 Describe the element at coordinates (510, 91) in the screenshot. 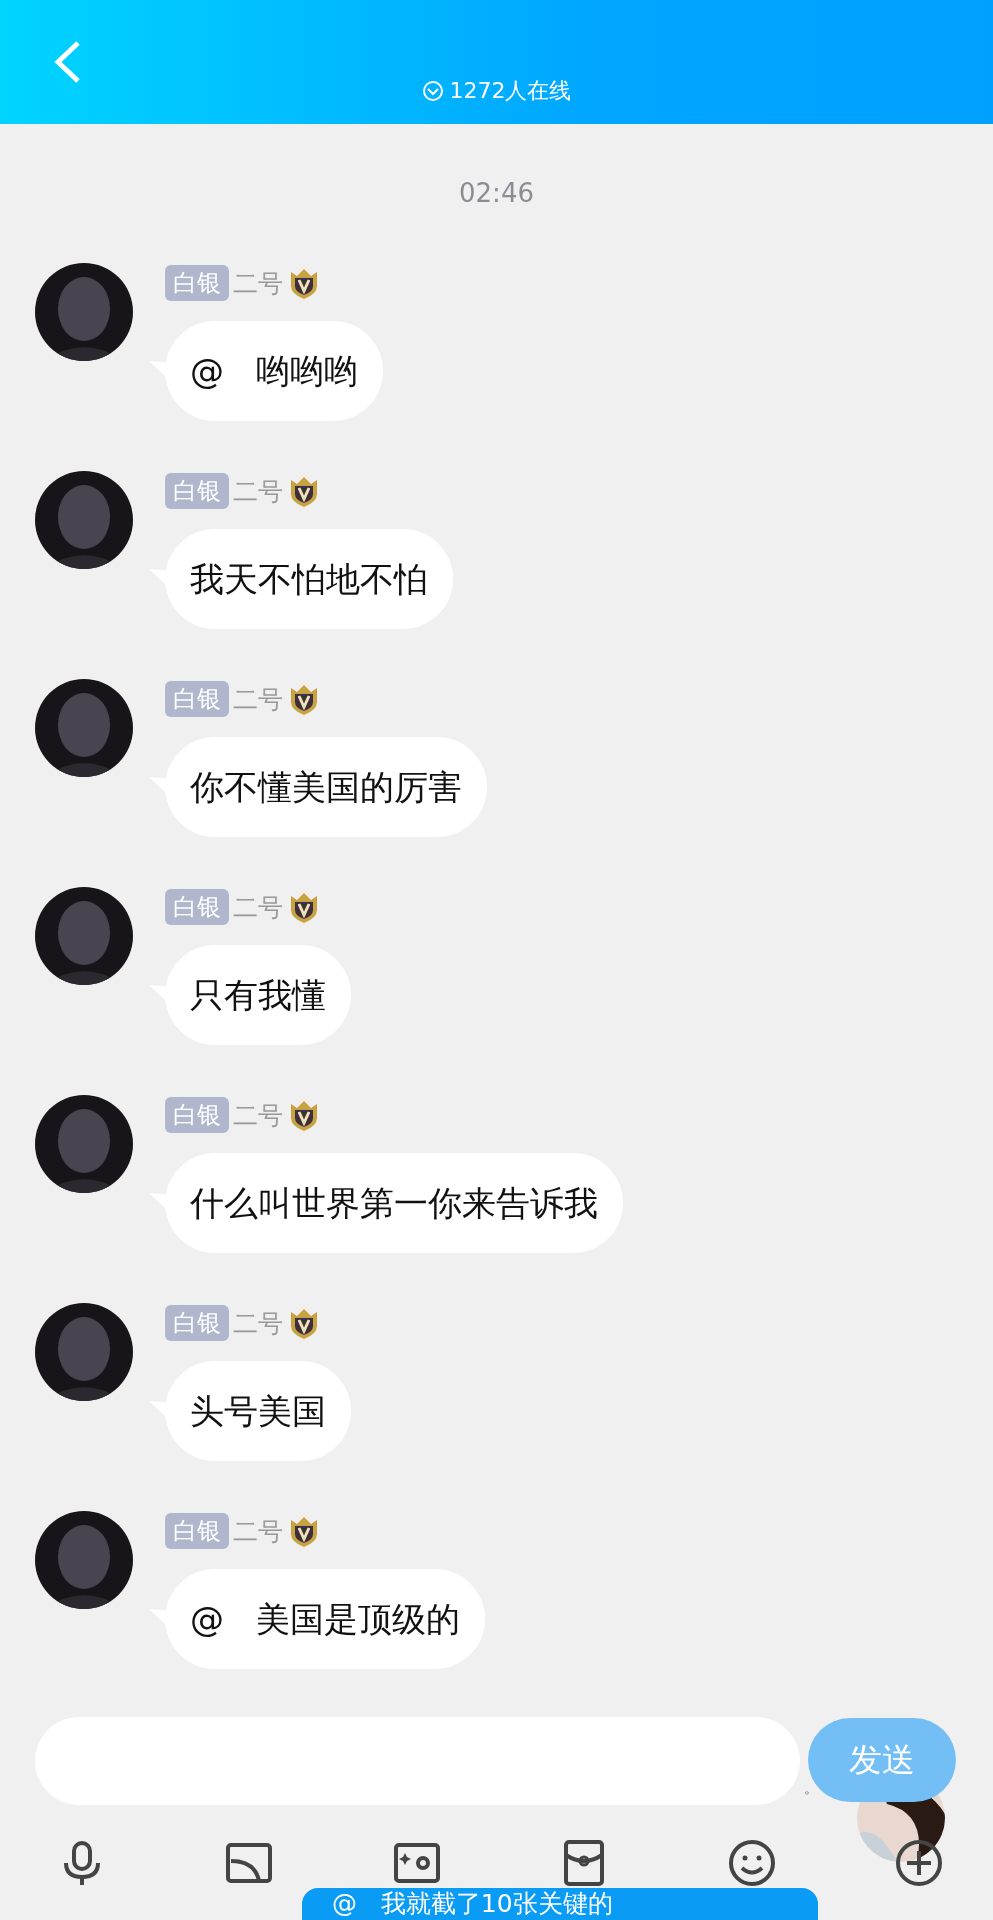

I see `online-count: 1272人在线` at that location.